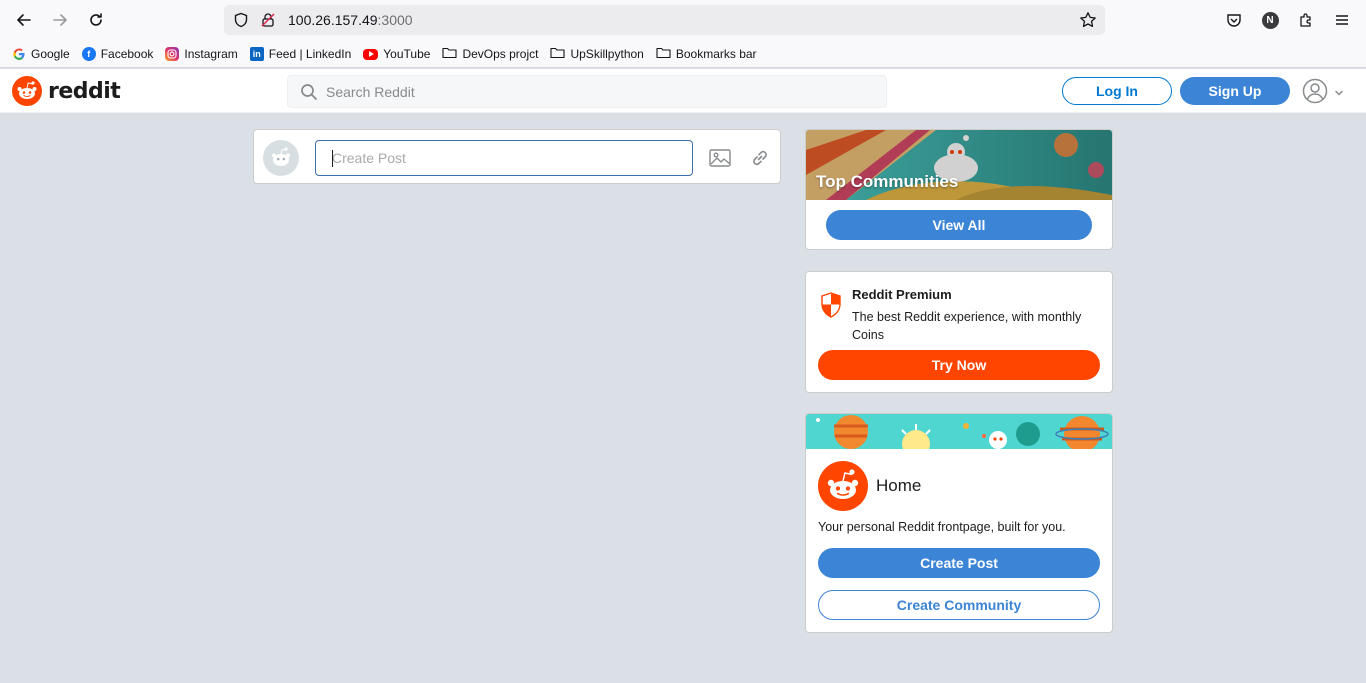  Describe the element at coordinates (902, 294) in the screenshot. I see `premium-title: Reddit Premium` at that location.